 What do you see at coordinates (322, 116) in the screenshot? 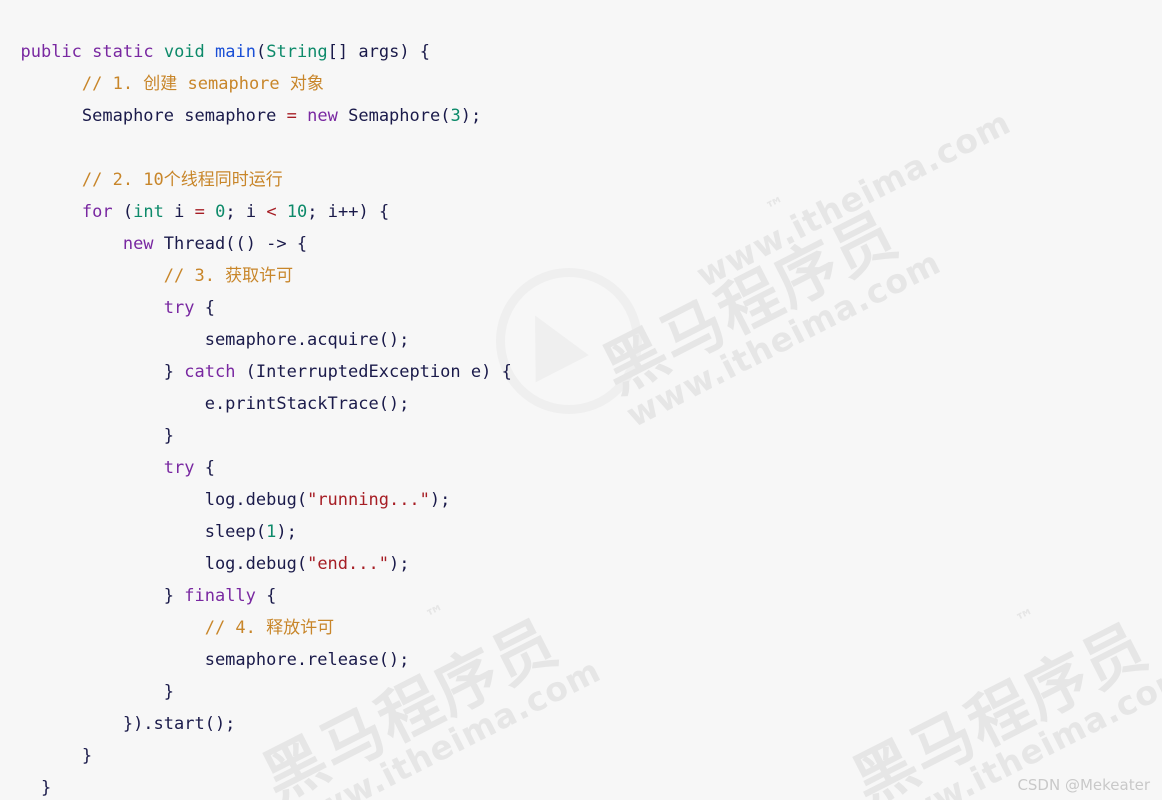
I see `token-keyword-new-1: new` at bounding box center [322, 116].